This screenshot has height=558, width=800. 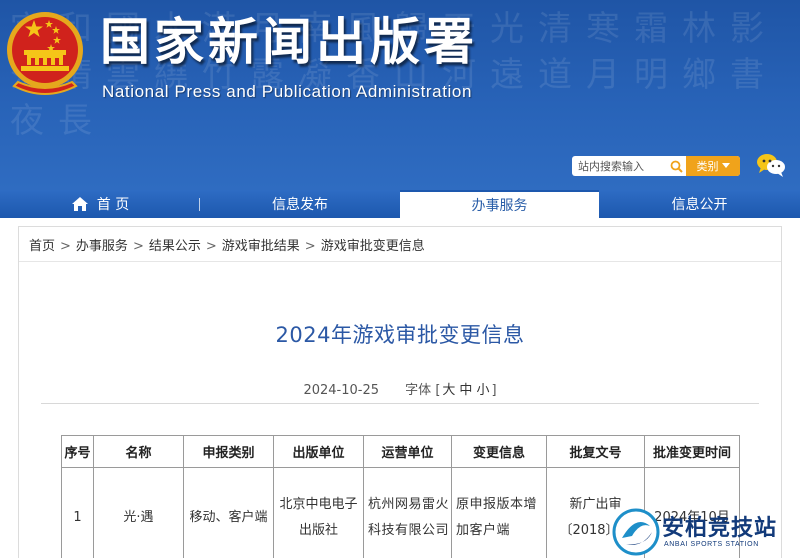 What do you see at coordinates (138, 451) in the screenshot?
I see `column-header: 名称` at bounding box center [138, 451].